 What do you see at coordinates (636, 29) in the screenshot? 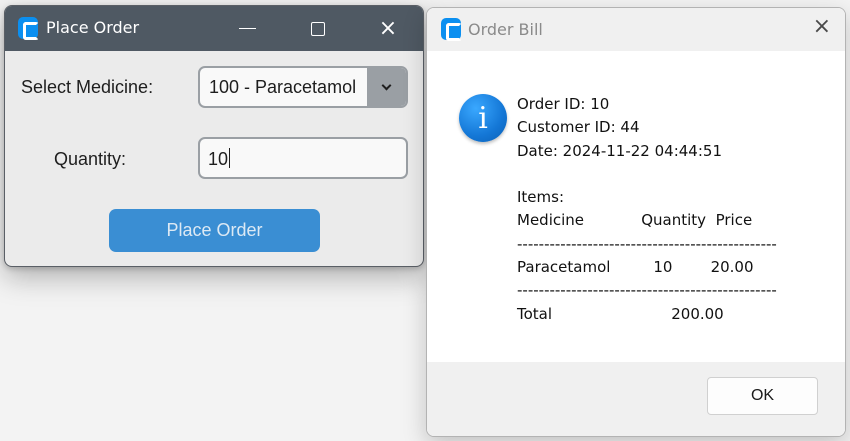
I see `bill-dialog-titlebar: Order Bill ×` at bounding box center [636, 29].